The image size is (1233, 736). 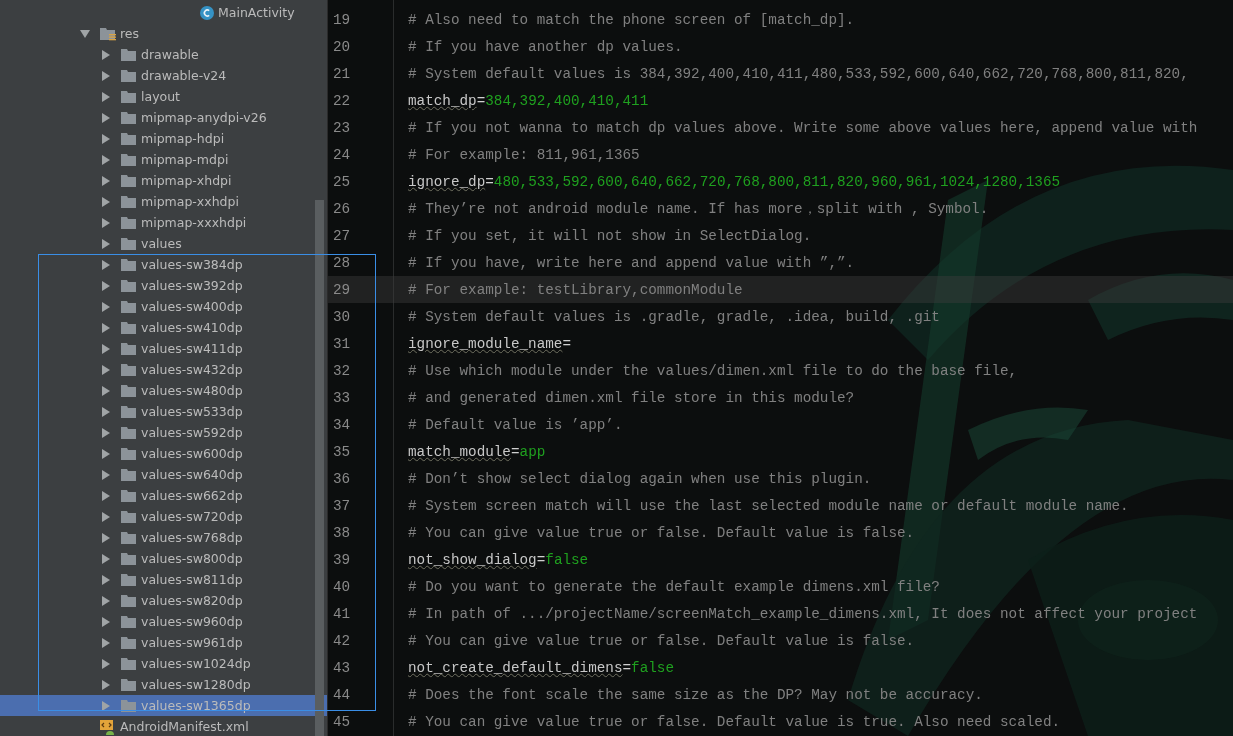 I want to click on tree-item-label: values-sw640dp, so click(x=192, y=474).